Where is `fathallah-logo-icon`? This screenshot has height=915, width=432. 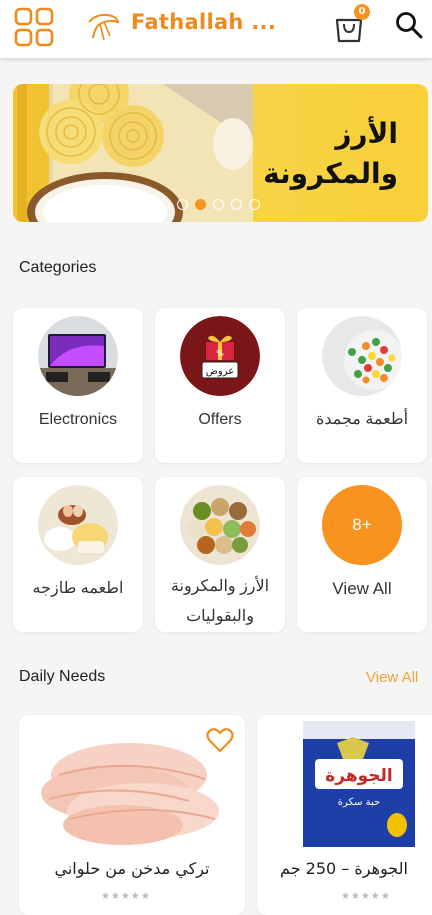
fathallah-logo-icon is located at coordinates (104, 27).